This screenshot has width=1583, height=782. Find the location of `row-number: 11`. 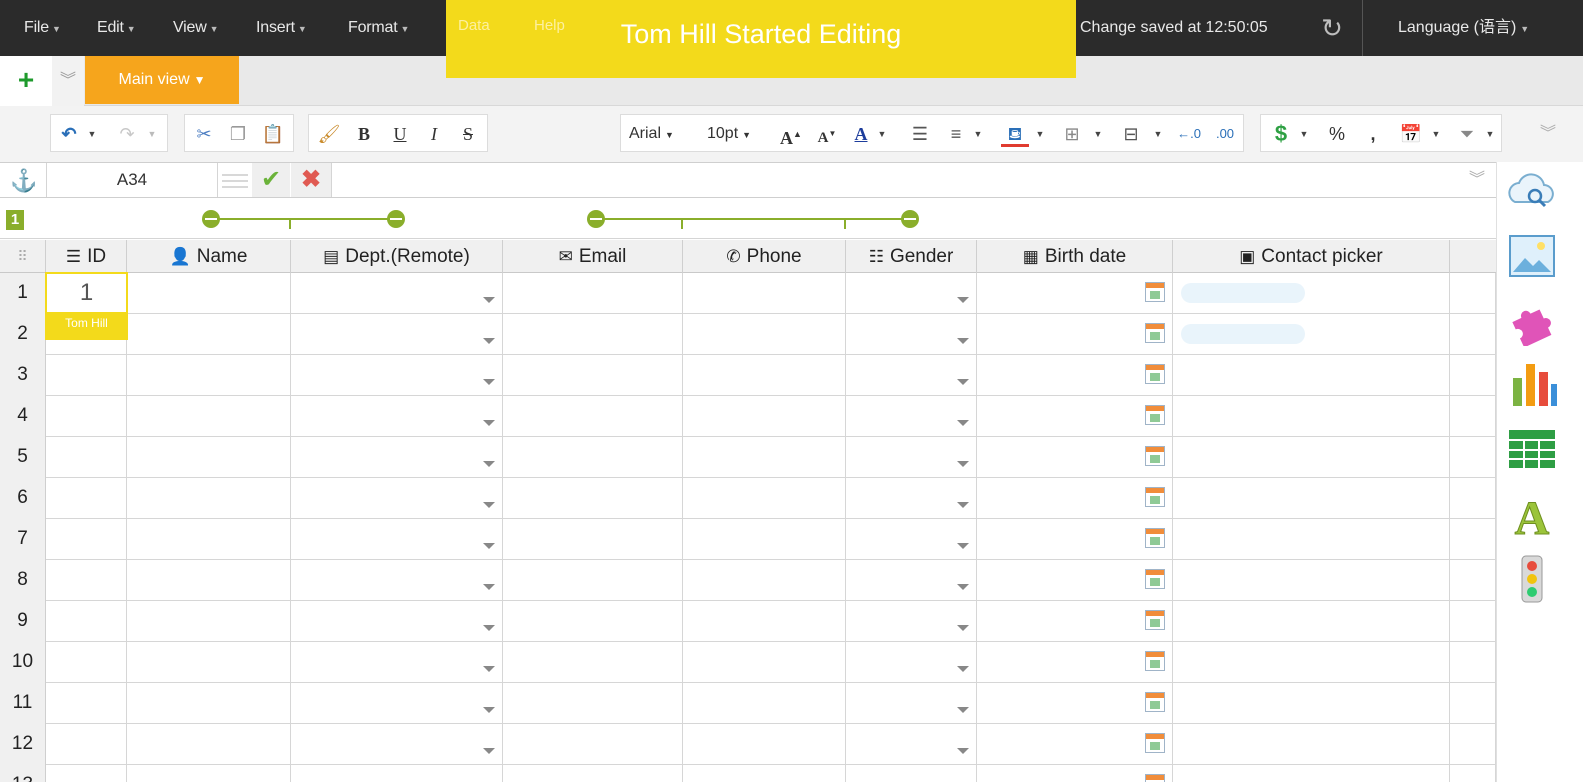

row-number: 11 is located at coordinates (23, 703).